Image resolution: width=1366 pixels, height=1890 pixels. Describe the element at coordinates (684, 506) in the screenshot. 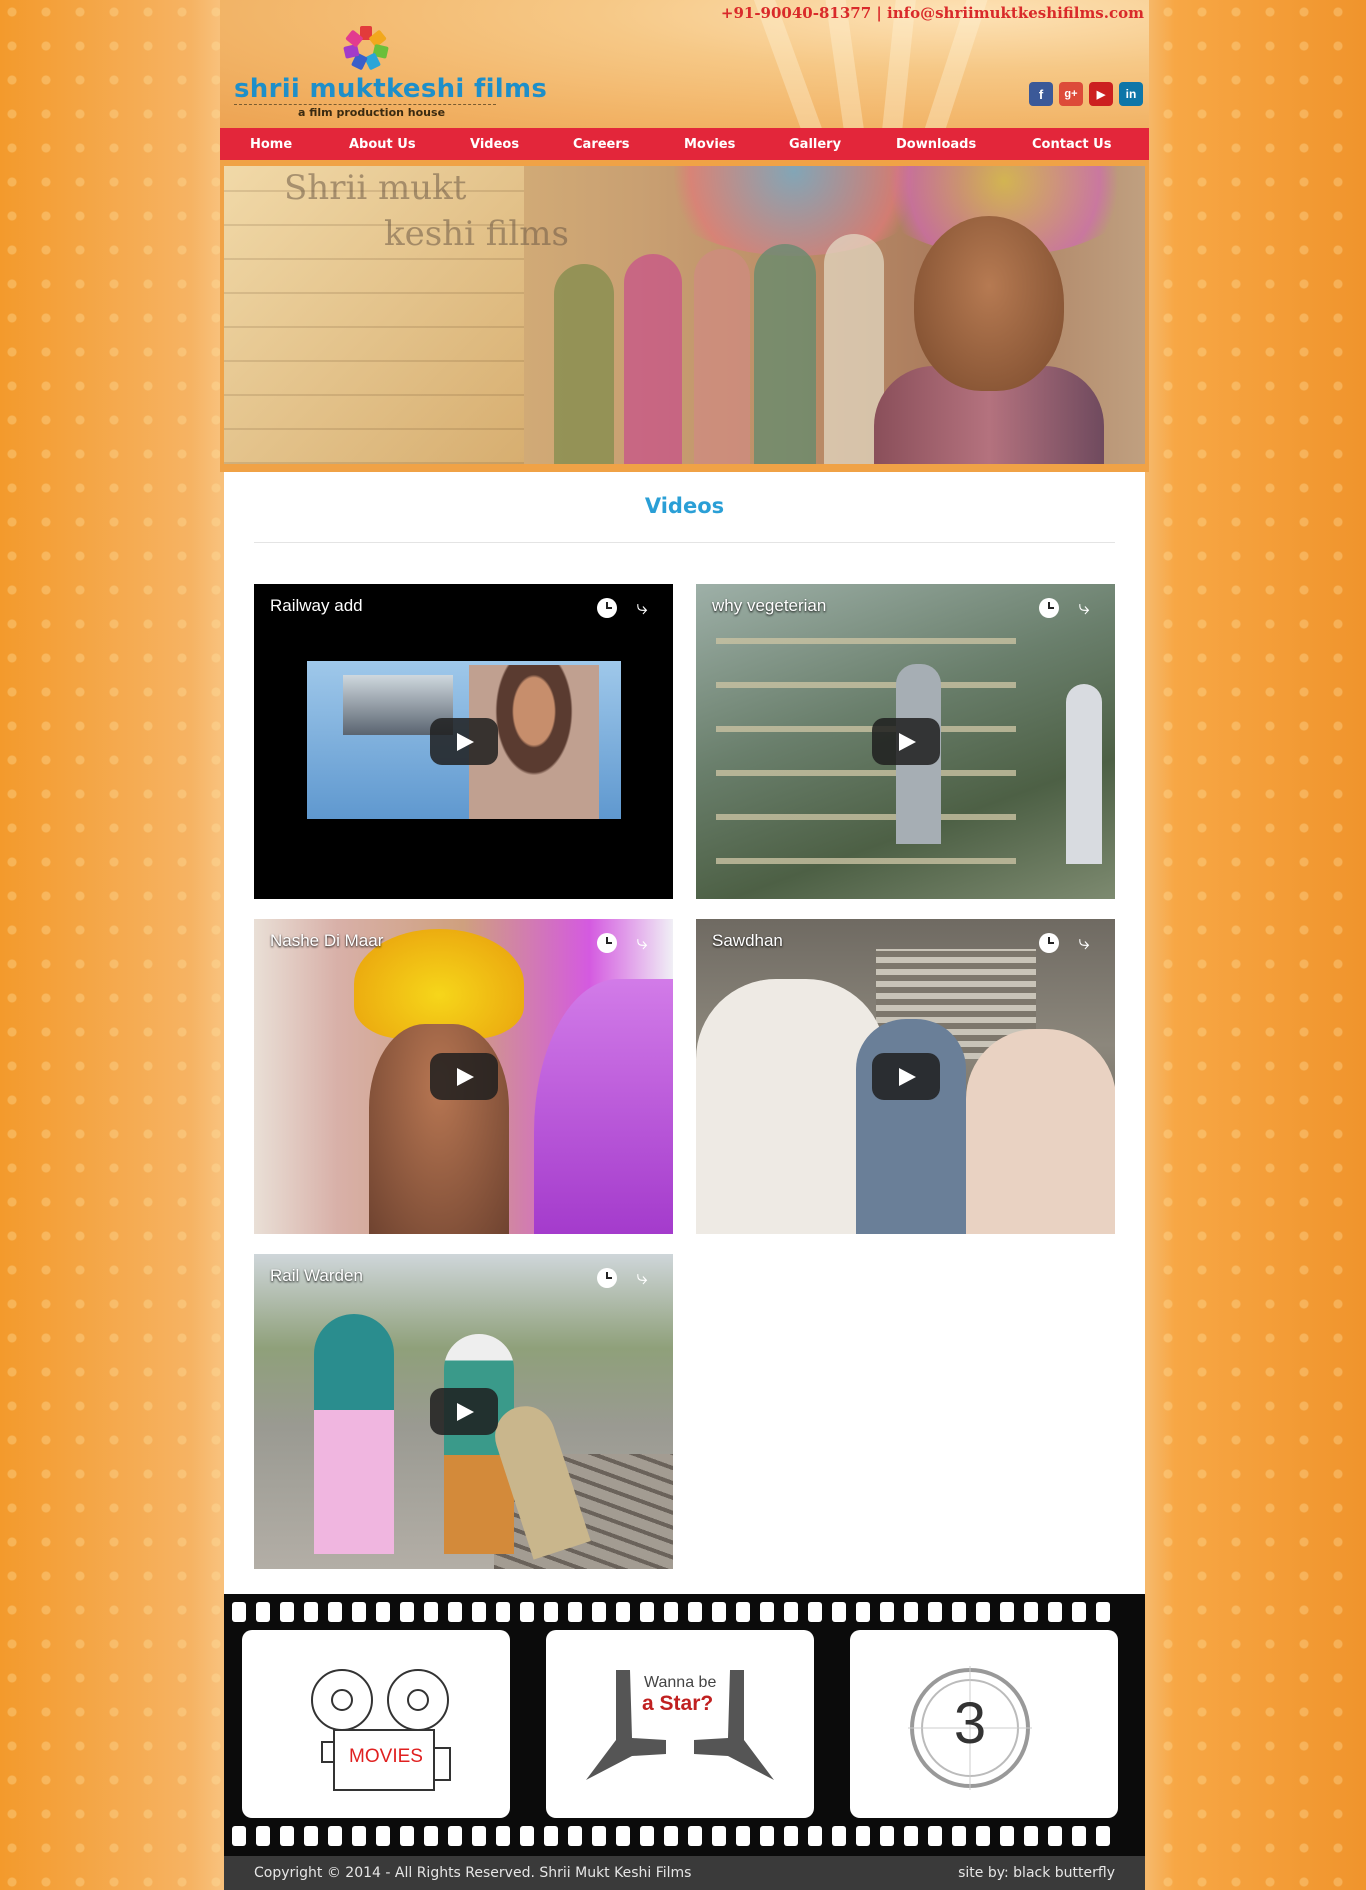

I see `section-title: Videos` at that location.